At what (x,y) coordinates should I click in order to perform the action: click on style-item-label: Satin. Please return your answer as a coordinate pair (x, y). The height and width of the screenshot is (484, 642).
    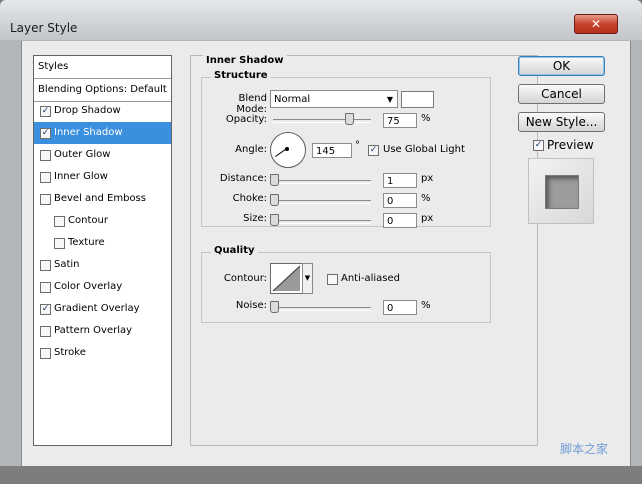
    Looking at the image, I should click on (67, 264).